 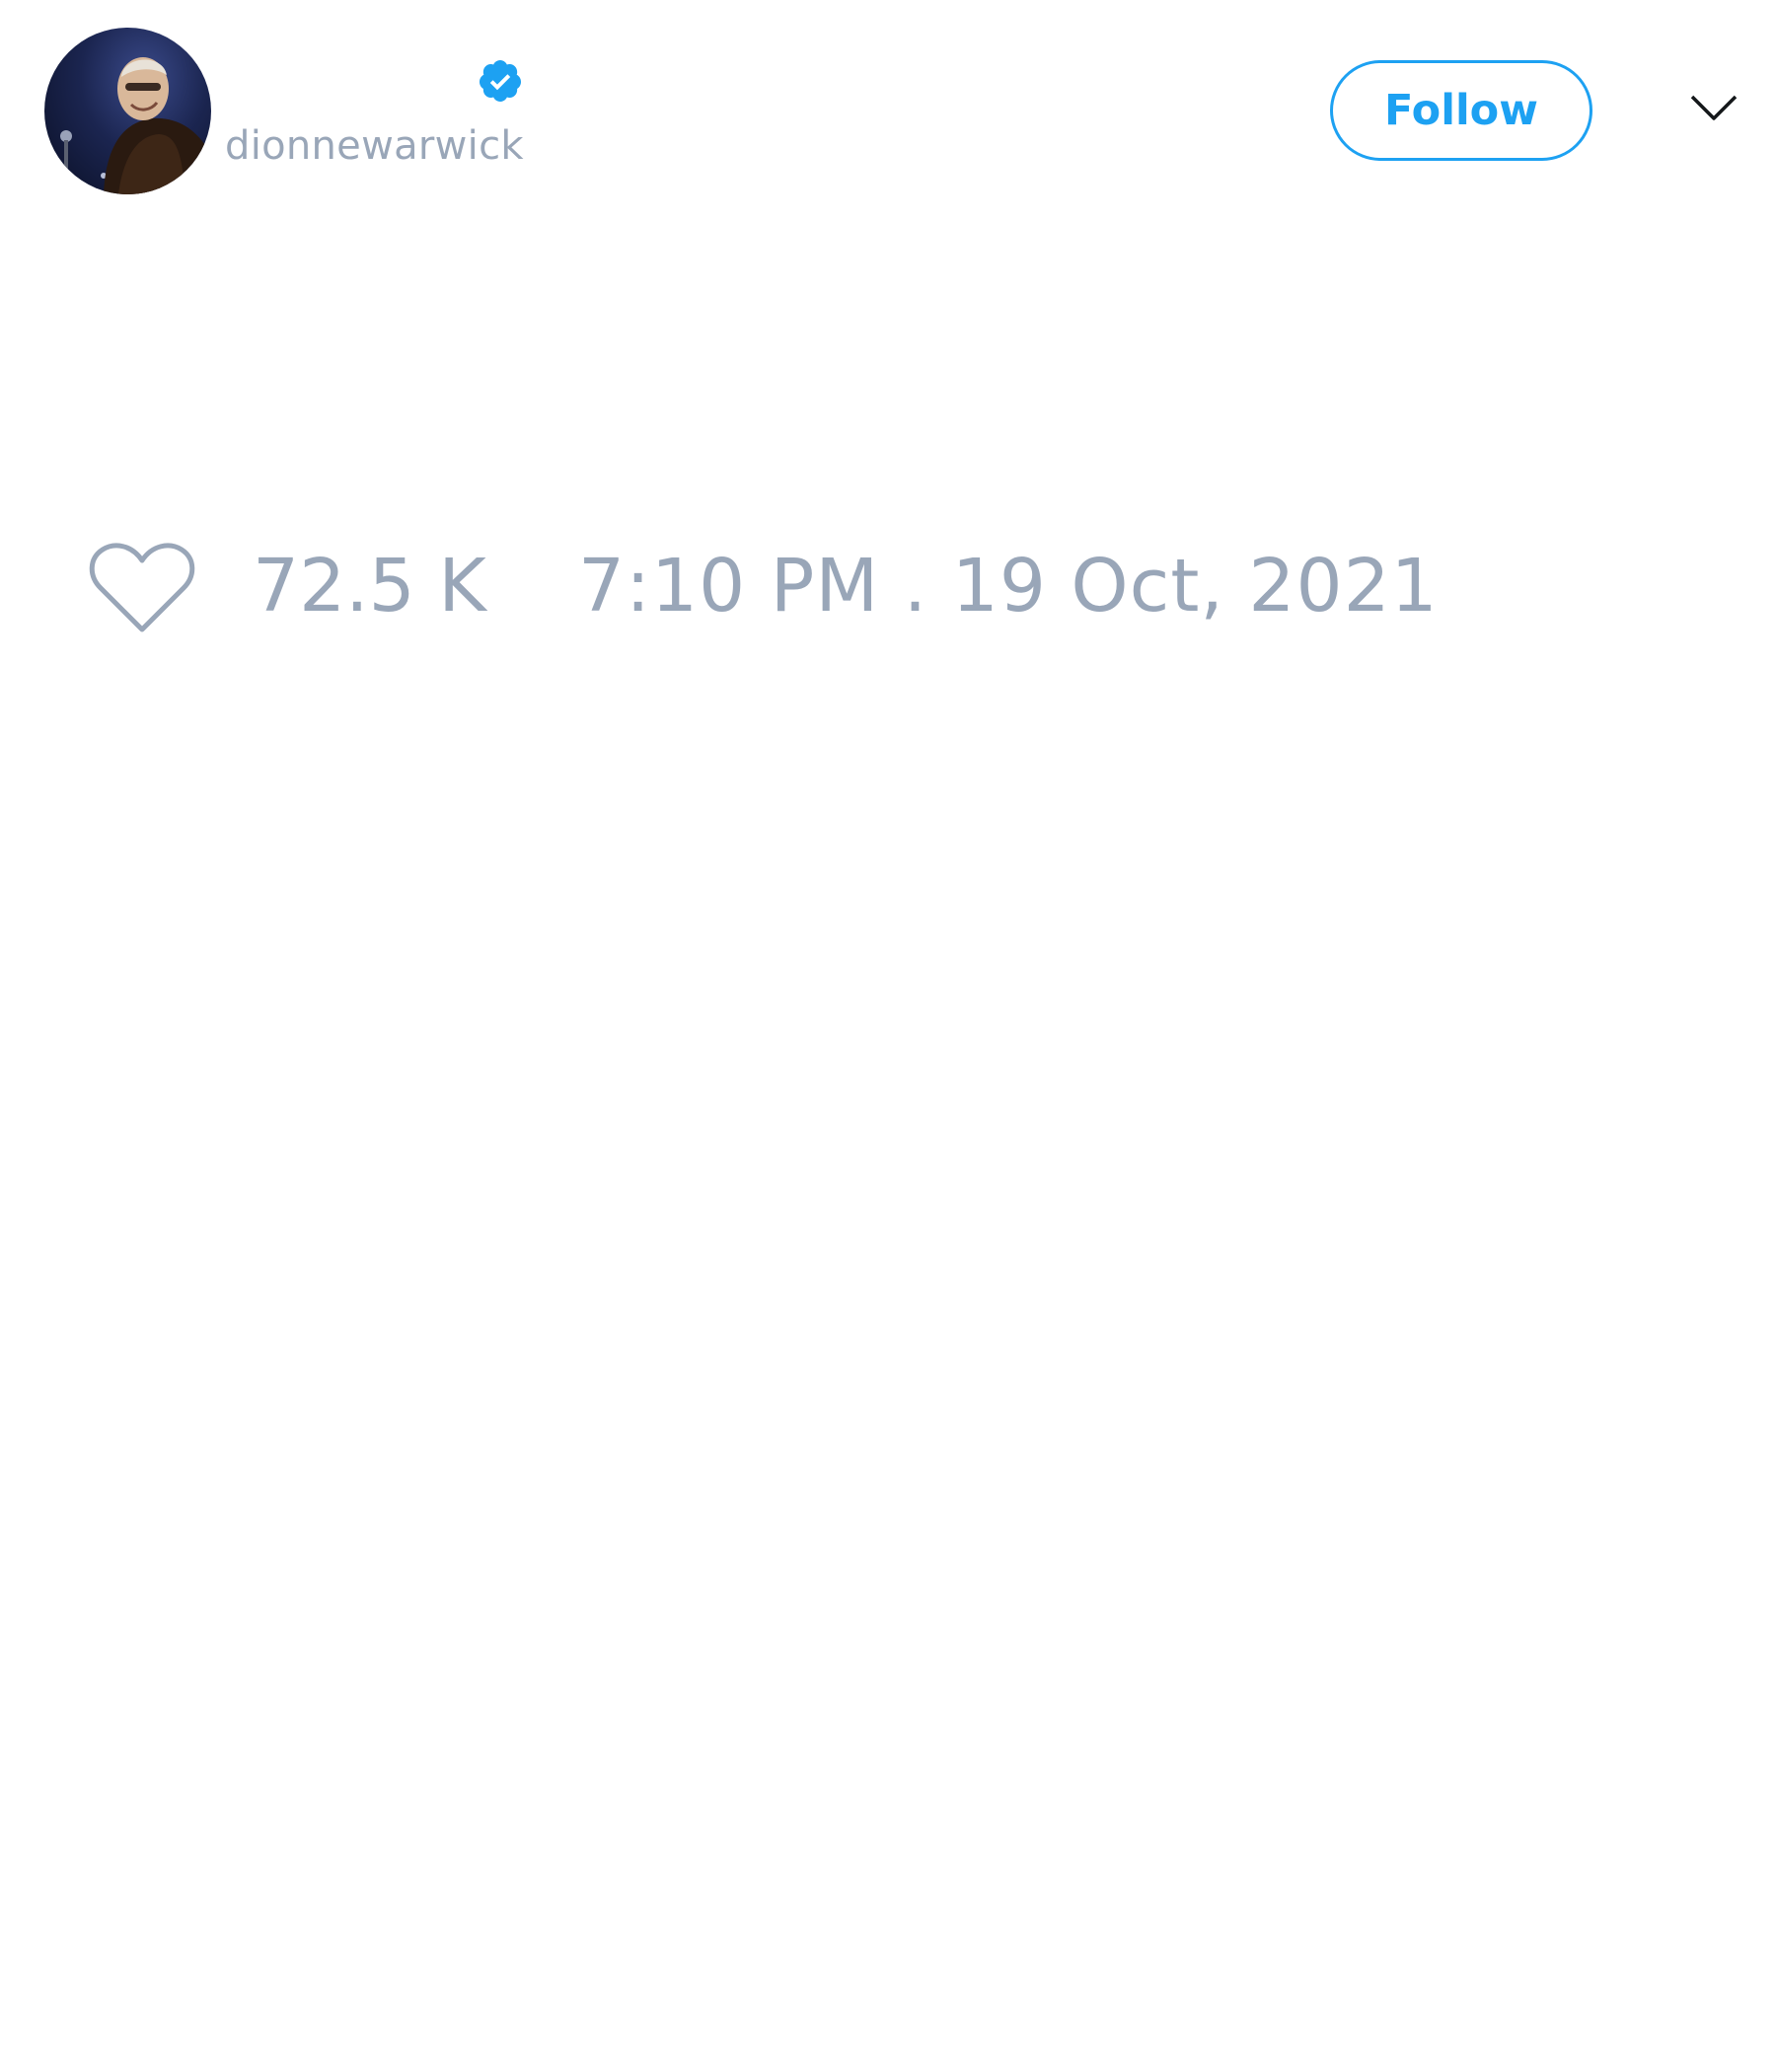 What do you see at coordinates (1714, 109) in the screenshot?
I see `chevron-down-icon` at bounding box center [1714, 109].